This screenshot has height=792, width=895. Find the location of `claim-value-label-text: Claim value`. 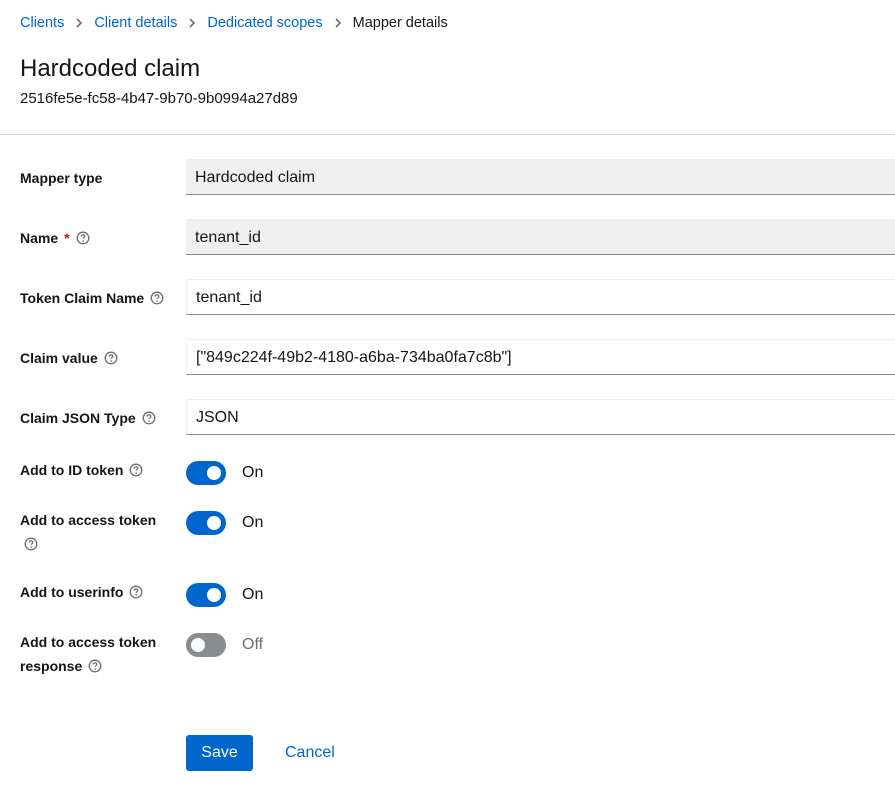

claim-value-label-text: Claim value is located at coordinates (59, 358).